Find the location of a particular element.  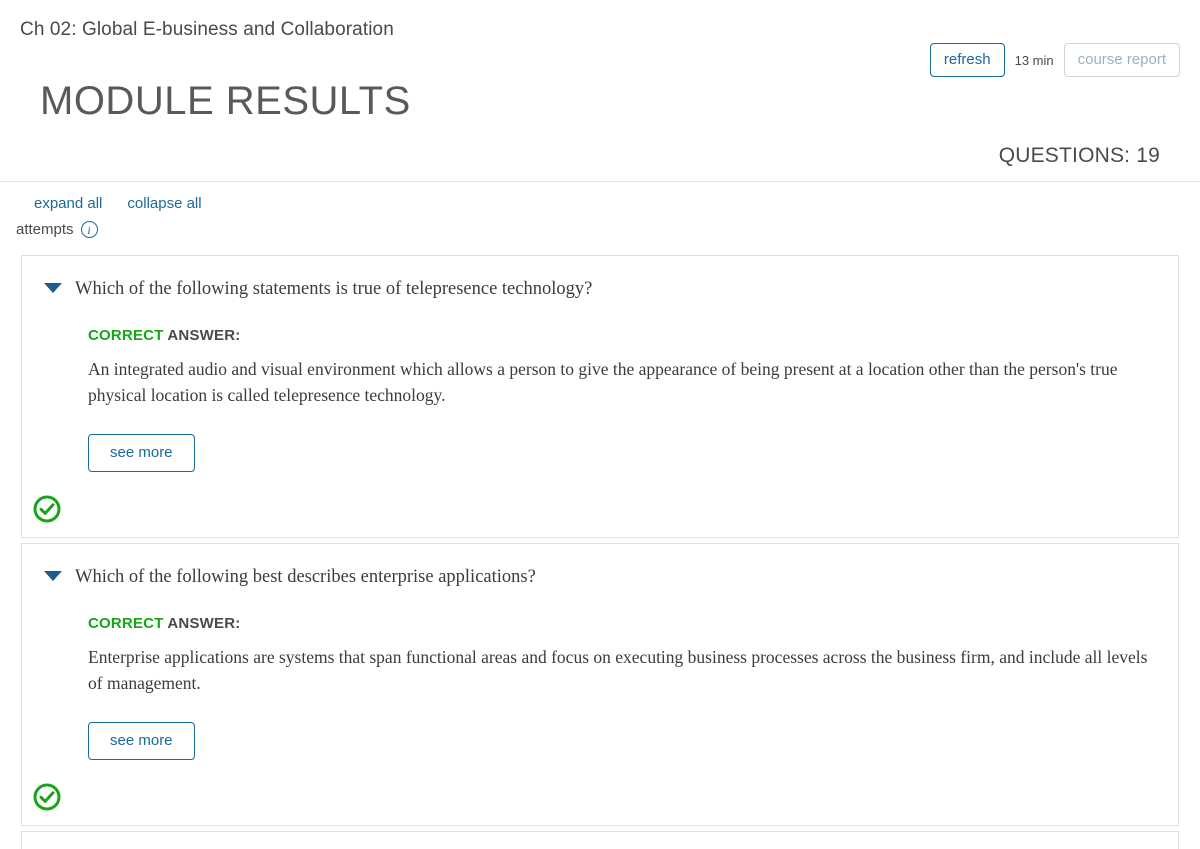

questions-count: QUESTIONS: 19 is located at coordinates (1079, 155).